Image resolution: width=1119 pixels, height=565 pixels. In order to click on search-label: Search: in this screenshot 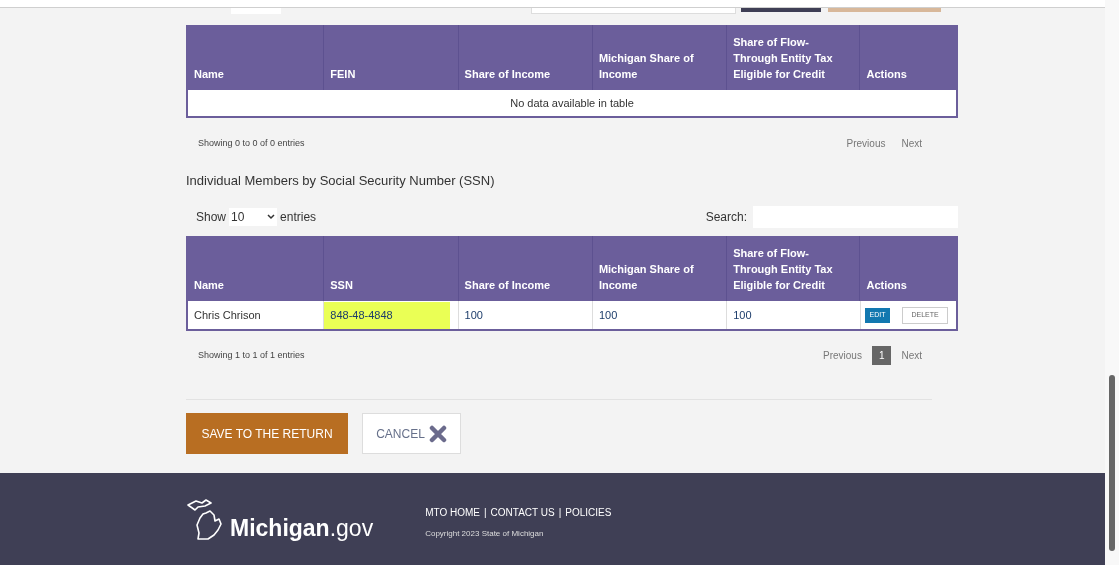, I will do `click(726, 218)`.